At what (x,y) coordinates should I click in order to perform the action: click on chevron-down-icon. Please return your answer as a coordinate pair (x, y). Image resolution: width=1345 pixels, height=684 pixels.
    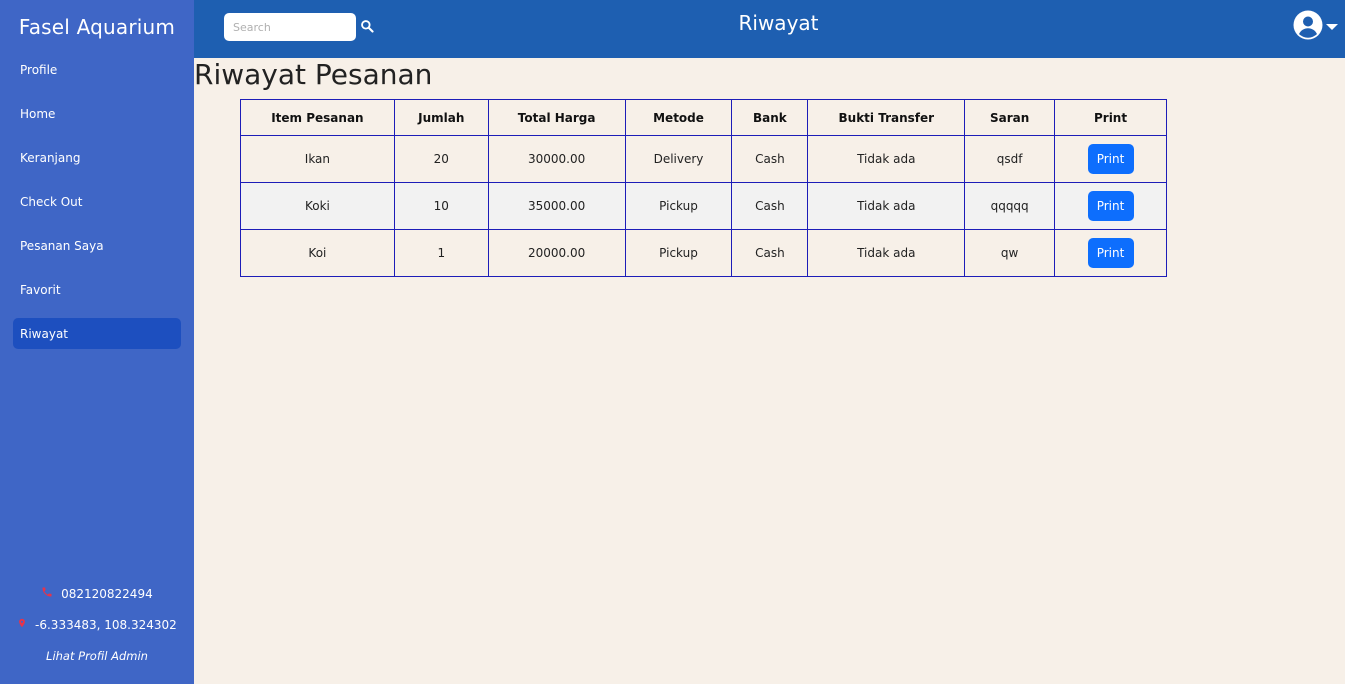
    Looking at the image, I should click on (1332, 27).